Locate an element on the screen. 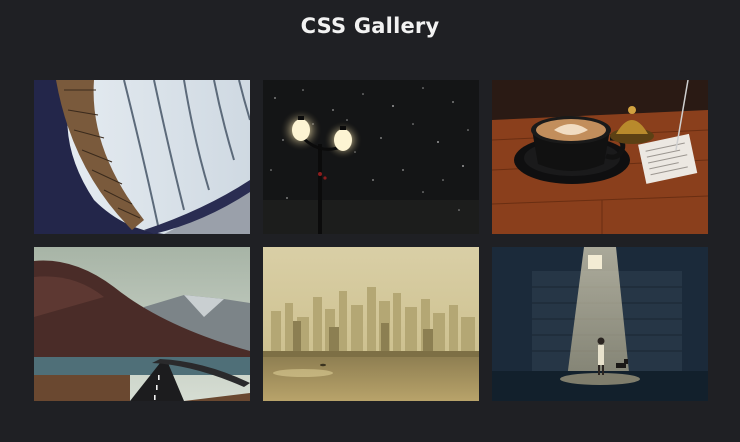 This screenshot has height=442, width=740. gallery-image-streetlamp is located at coordinates (371, 157).